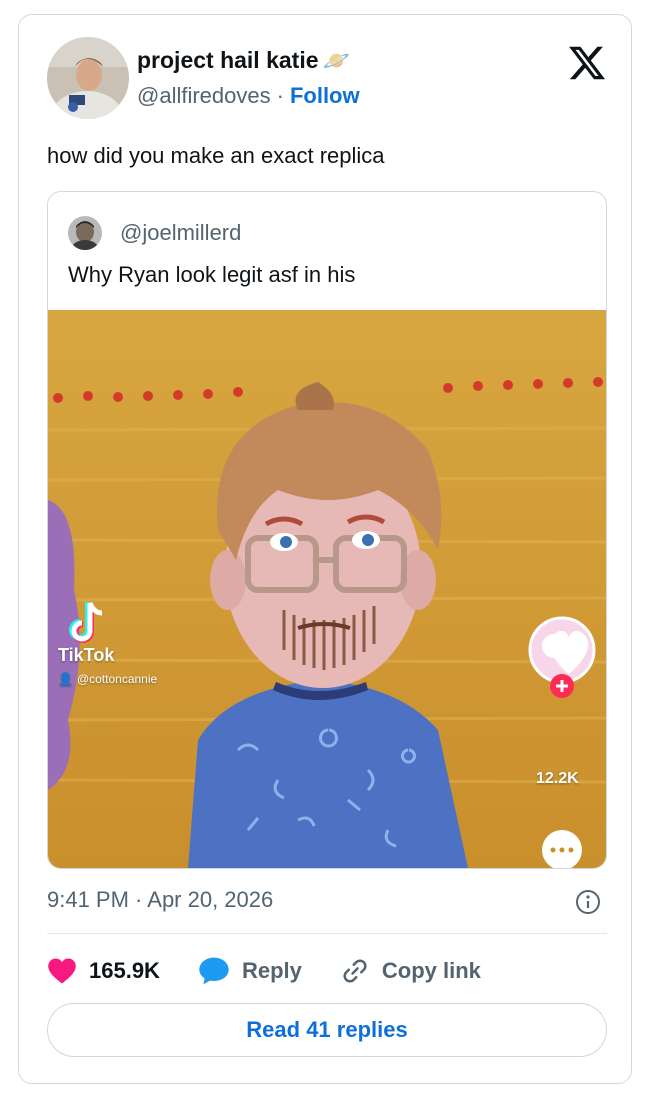 The height and width of the screenshot is (1102, 656). I want to click on tweet-text: how did you make an exact replica, so click(216, 155).